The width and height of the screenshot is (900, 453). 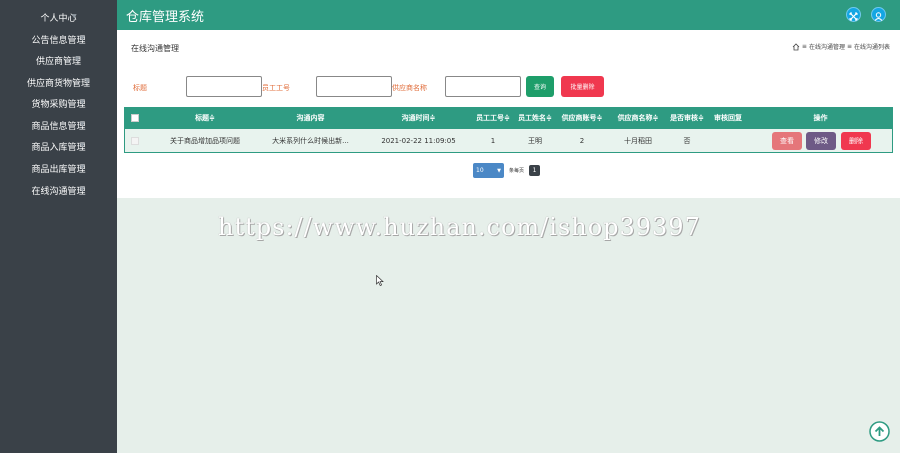 I want to click on cell-reply, so click(x=728, y=140).